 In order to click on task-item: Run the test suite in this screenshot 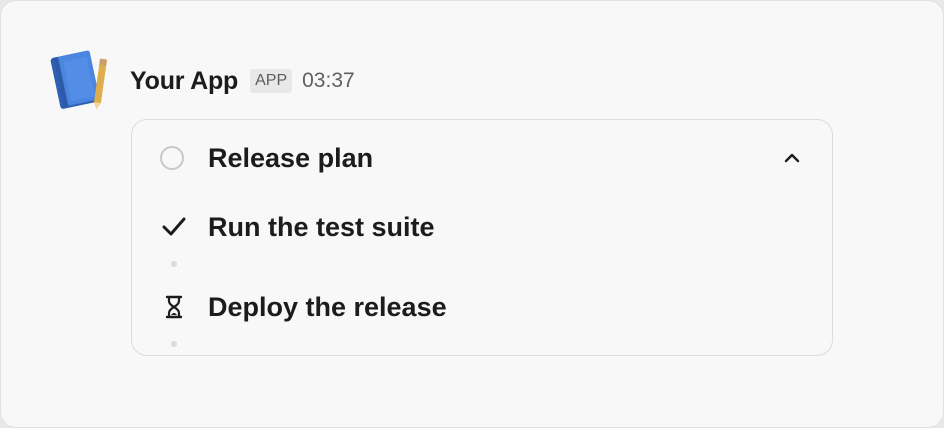, I will do `click(297, 227)`.